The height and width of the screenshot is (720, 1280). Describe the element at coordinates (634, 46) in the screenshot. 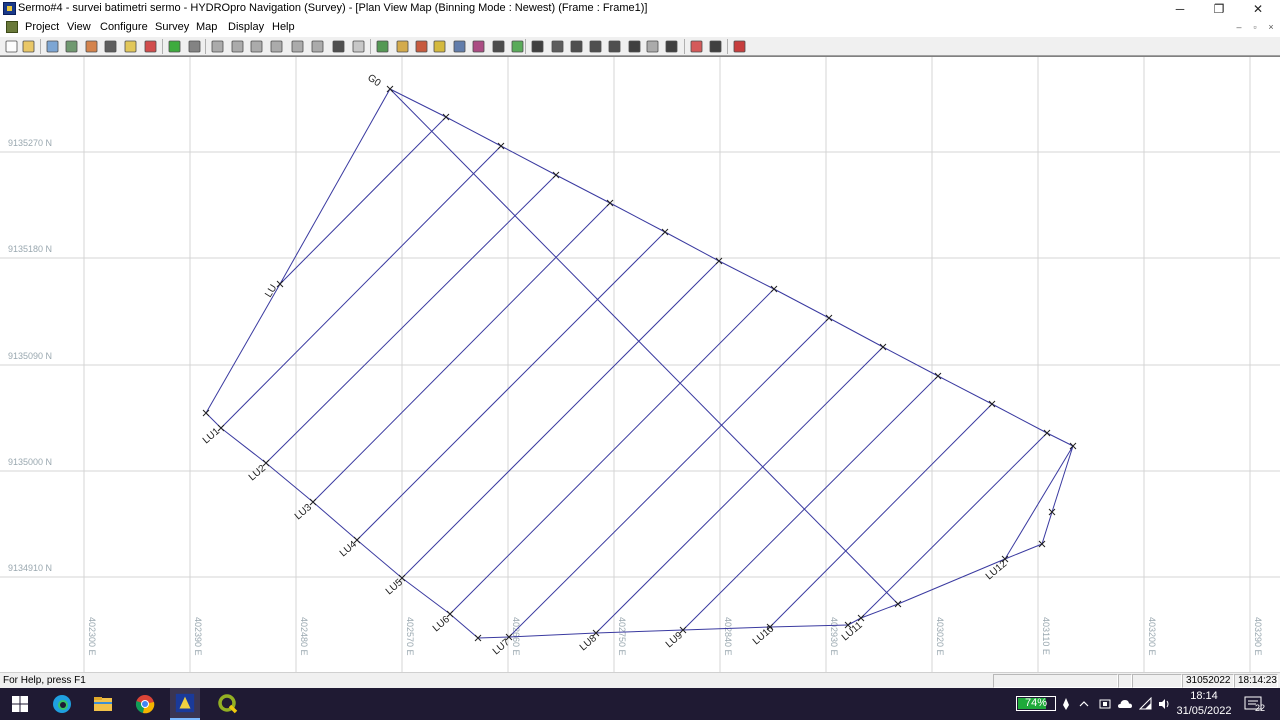

I see `track-icon` at that location.